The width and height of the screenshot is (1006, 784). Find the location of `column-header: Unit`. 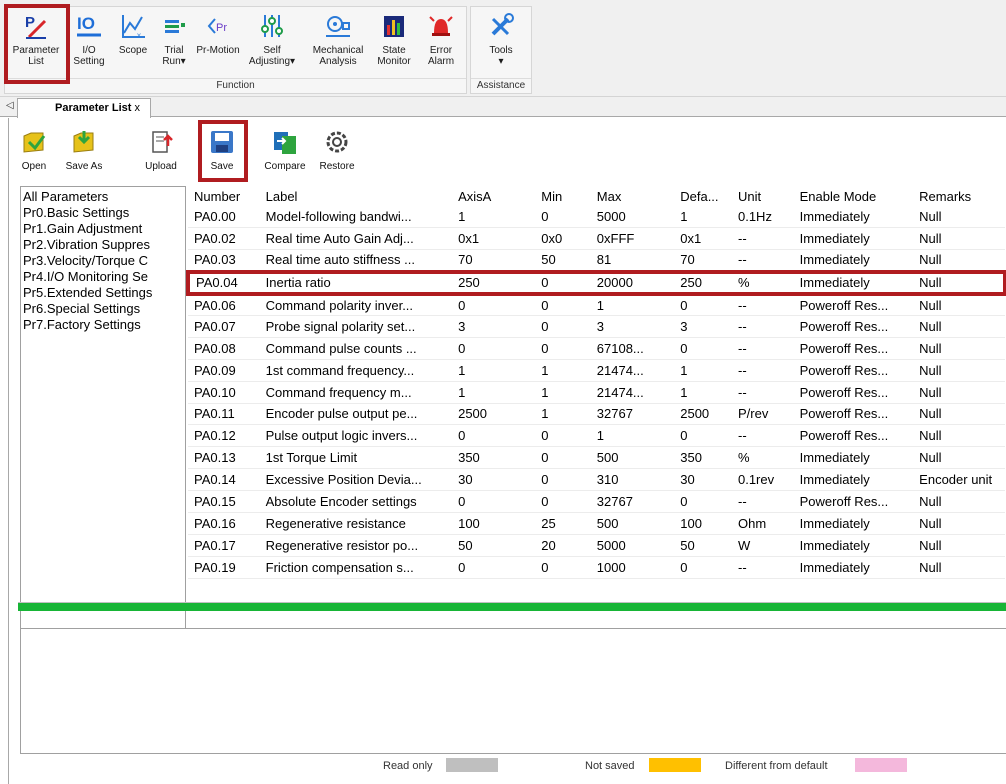

column-header: Unit is located at coordinates (763, 196).